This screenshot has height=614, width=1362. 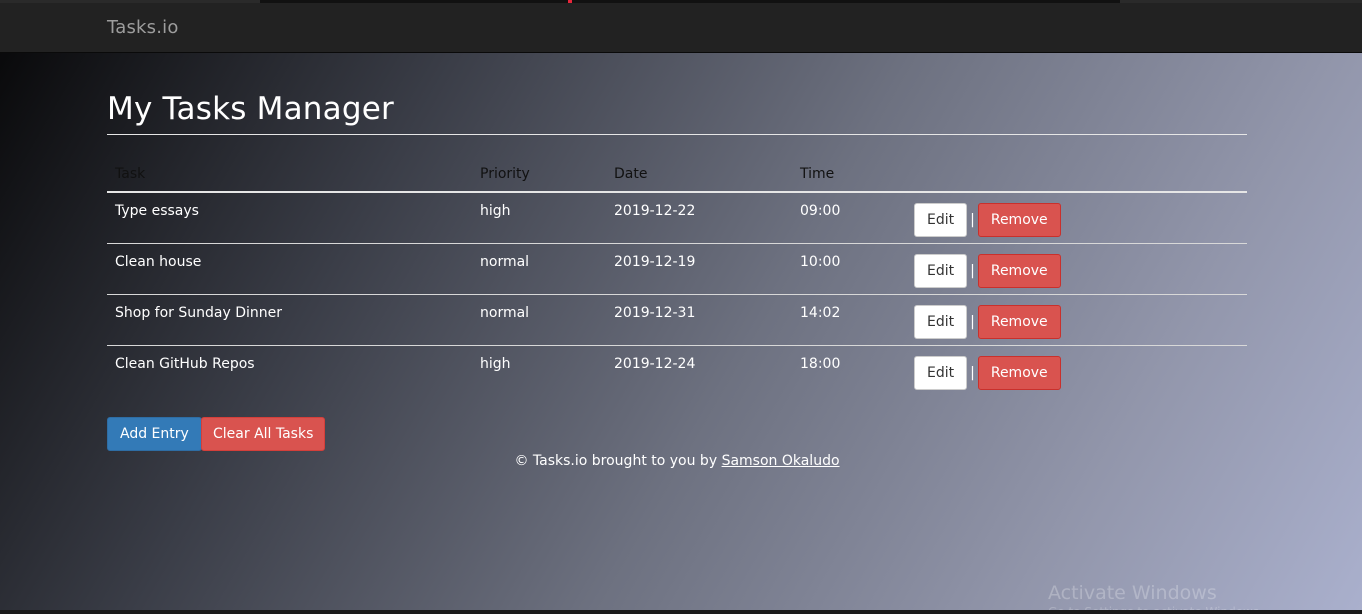 I want to click on table-header-row: Task Priority Date Time, so click(x=677, y=174).